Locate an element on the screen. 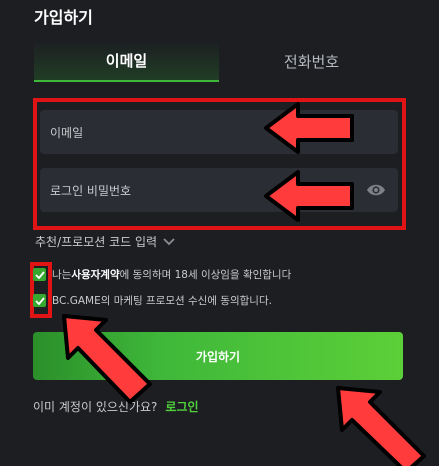 The image size is (439, 466). password-placeholder: 로그인 비밀번호 is located at coordinates (91, 190).